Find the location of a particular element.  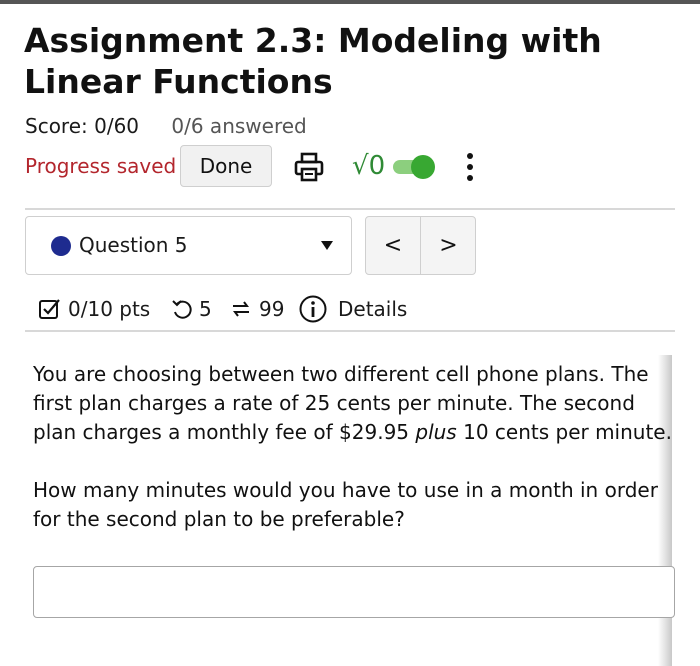

math-entry-toggle is located at coordinates (413, 167).